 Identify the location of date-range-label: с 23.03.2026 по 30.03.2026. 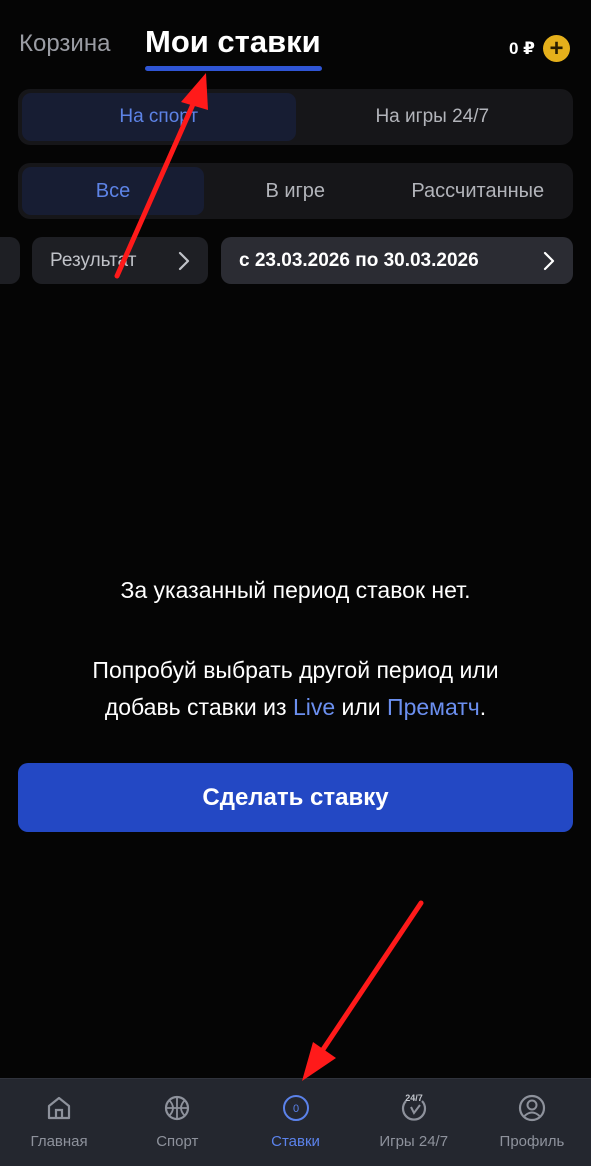
(359, 260).